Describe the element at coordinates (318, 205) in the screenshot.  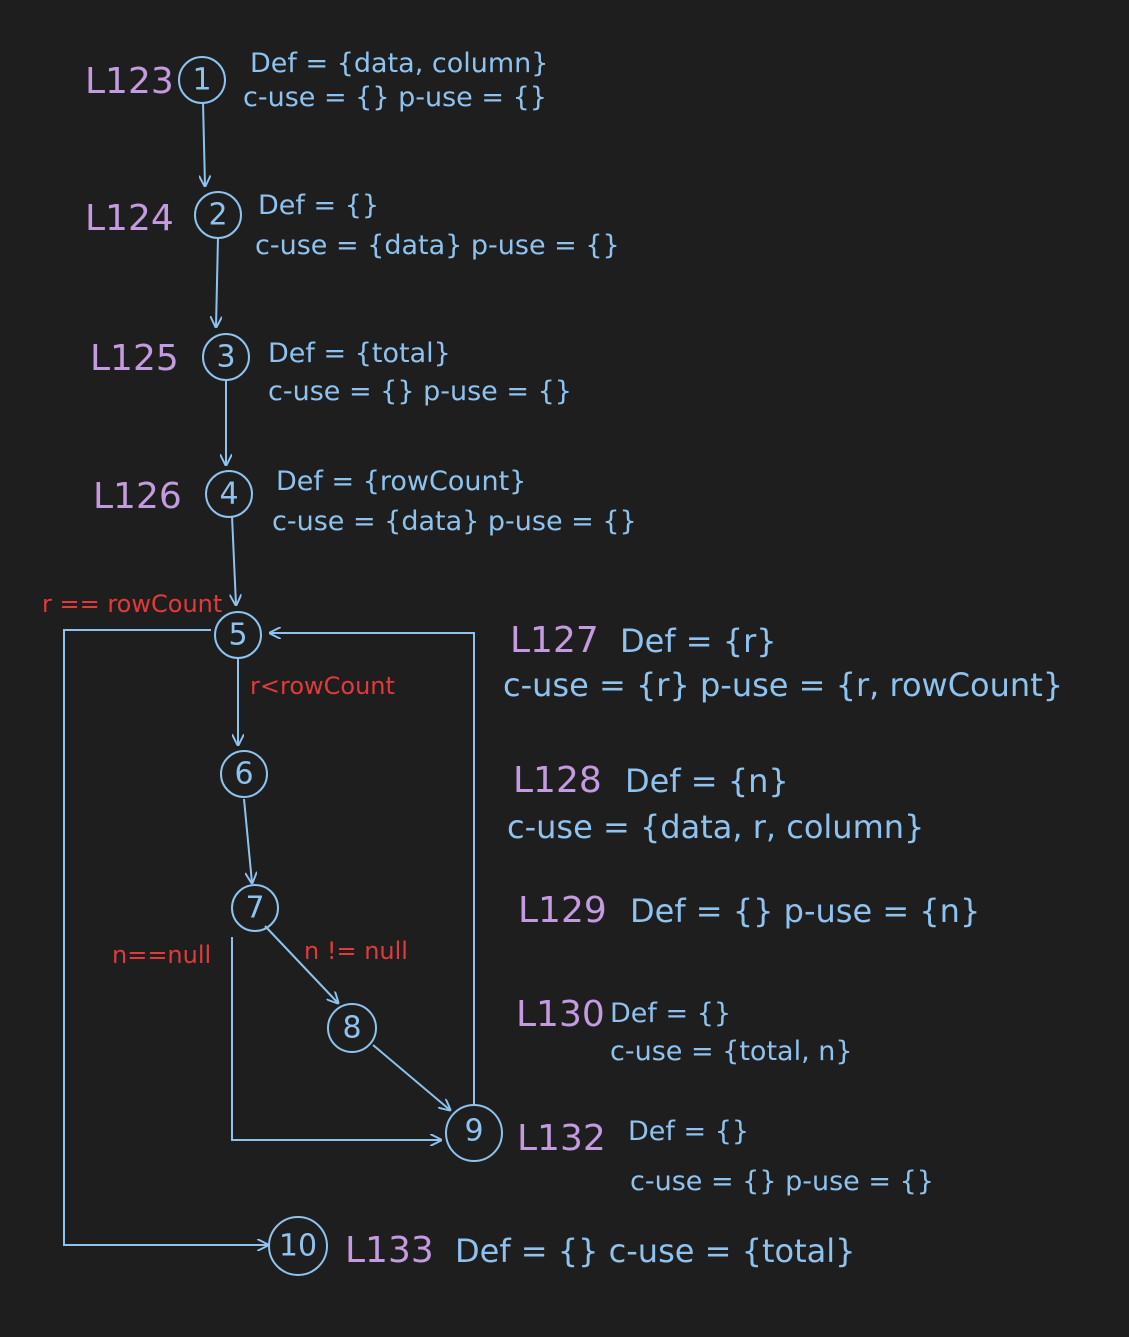
I see `node-2-def: Def = {}` at that location.